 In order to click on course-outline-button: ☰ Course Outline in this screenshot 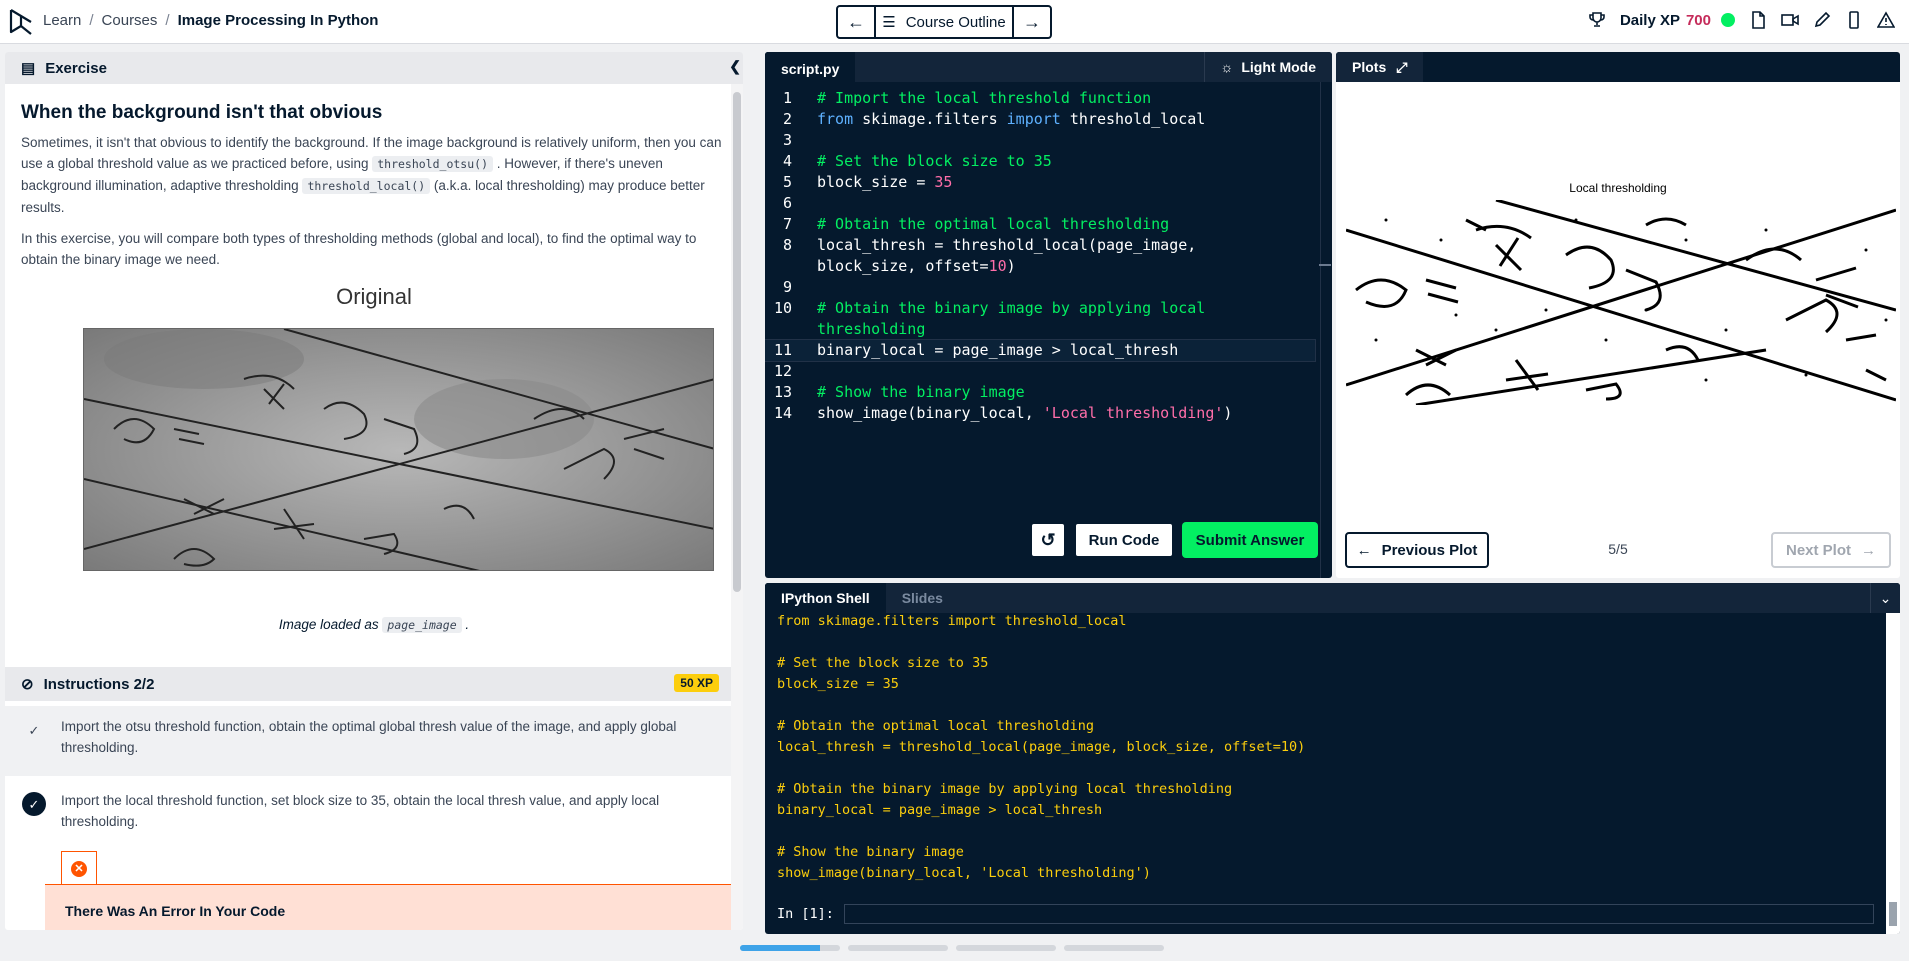, I will do `click(944, 22)`.